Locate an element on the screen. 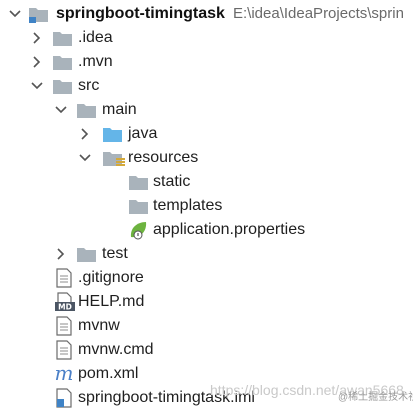  tree-item-label: static is located at coordinates (172, 181).